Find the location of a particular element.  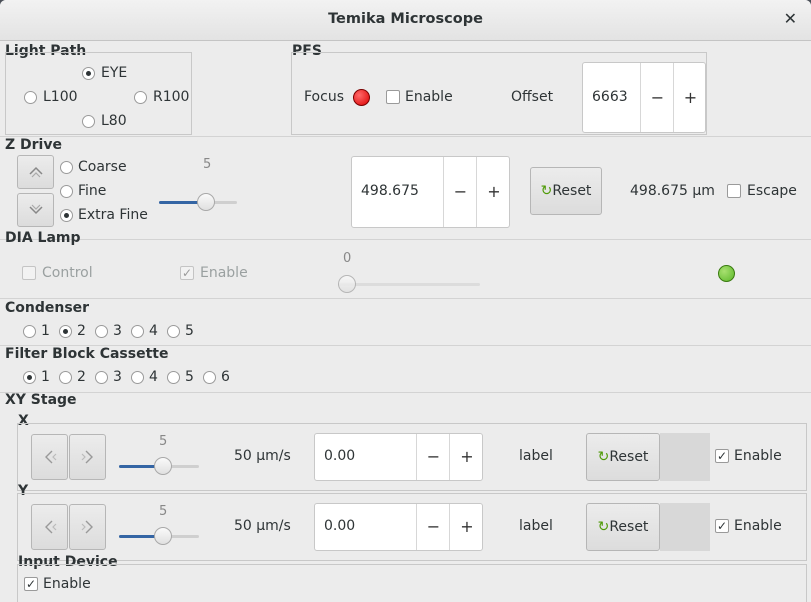

z-reset-button: ↻Reset is located at coordinates (566, 191).